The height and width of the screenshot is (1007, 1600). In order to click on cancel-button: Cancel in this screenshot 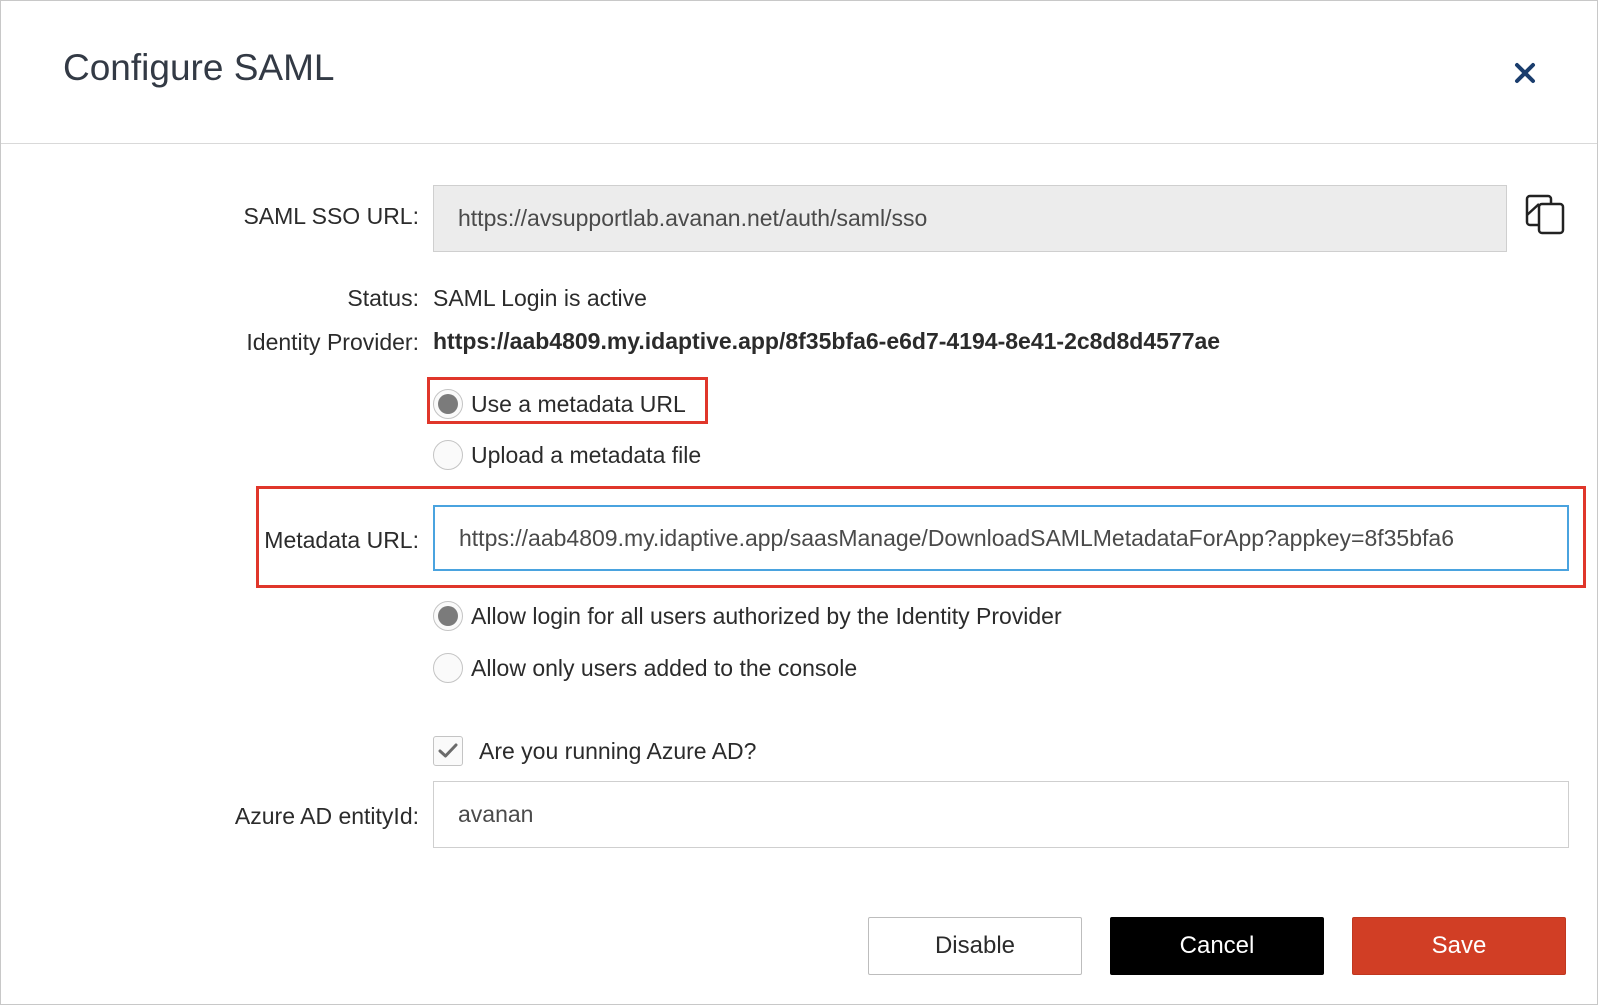, I will do `click(1217, 946)`.